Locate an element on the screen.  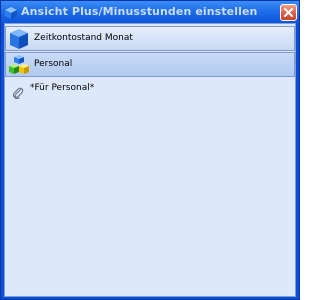
cube-icon is located at coordinates (11, 12).